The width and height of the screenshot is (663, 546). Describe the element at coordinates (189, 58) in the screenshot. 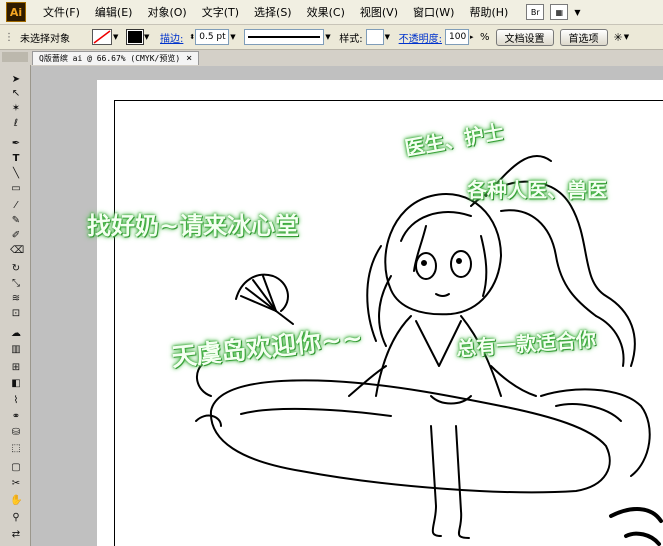

I see `close-icon: ×` at that location.